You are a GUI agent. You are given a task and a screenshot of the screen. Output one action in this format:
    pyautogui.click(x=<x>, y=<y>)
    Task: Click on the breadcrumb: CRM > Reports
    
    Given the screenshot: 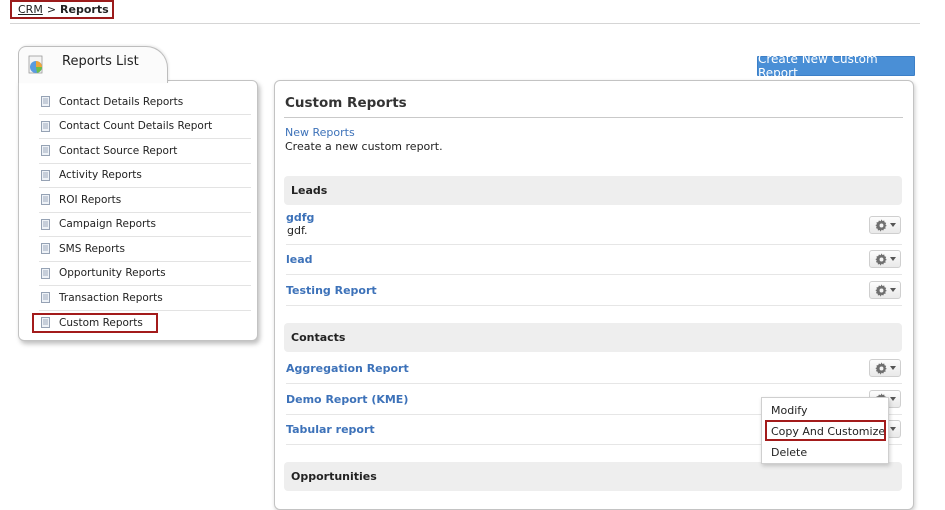 What is the action you would take?
    pyautogui.click(x=62, y=9)
    